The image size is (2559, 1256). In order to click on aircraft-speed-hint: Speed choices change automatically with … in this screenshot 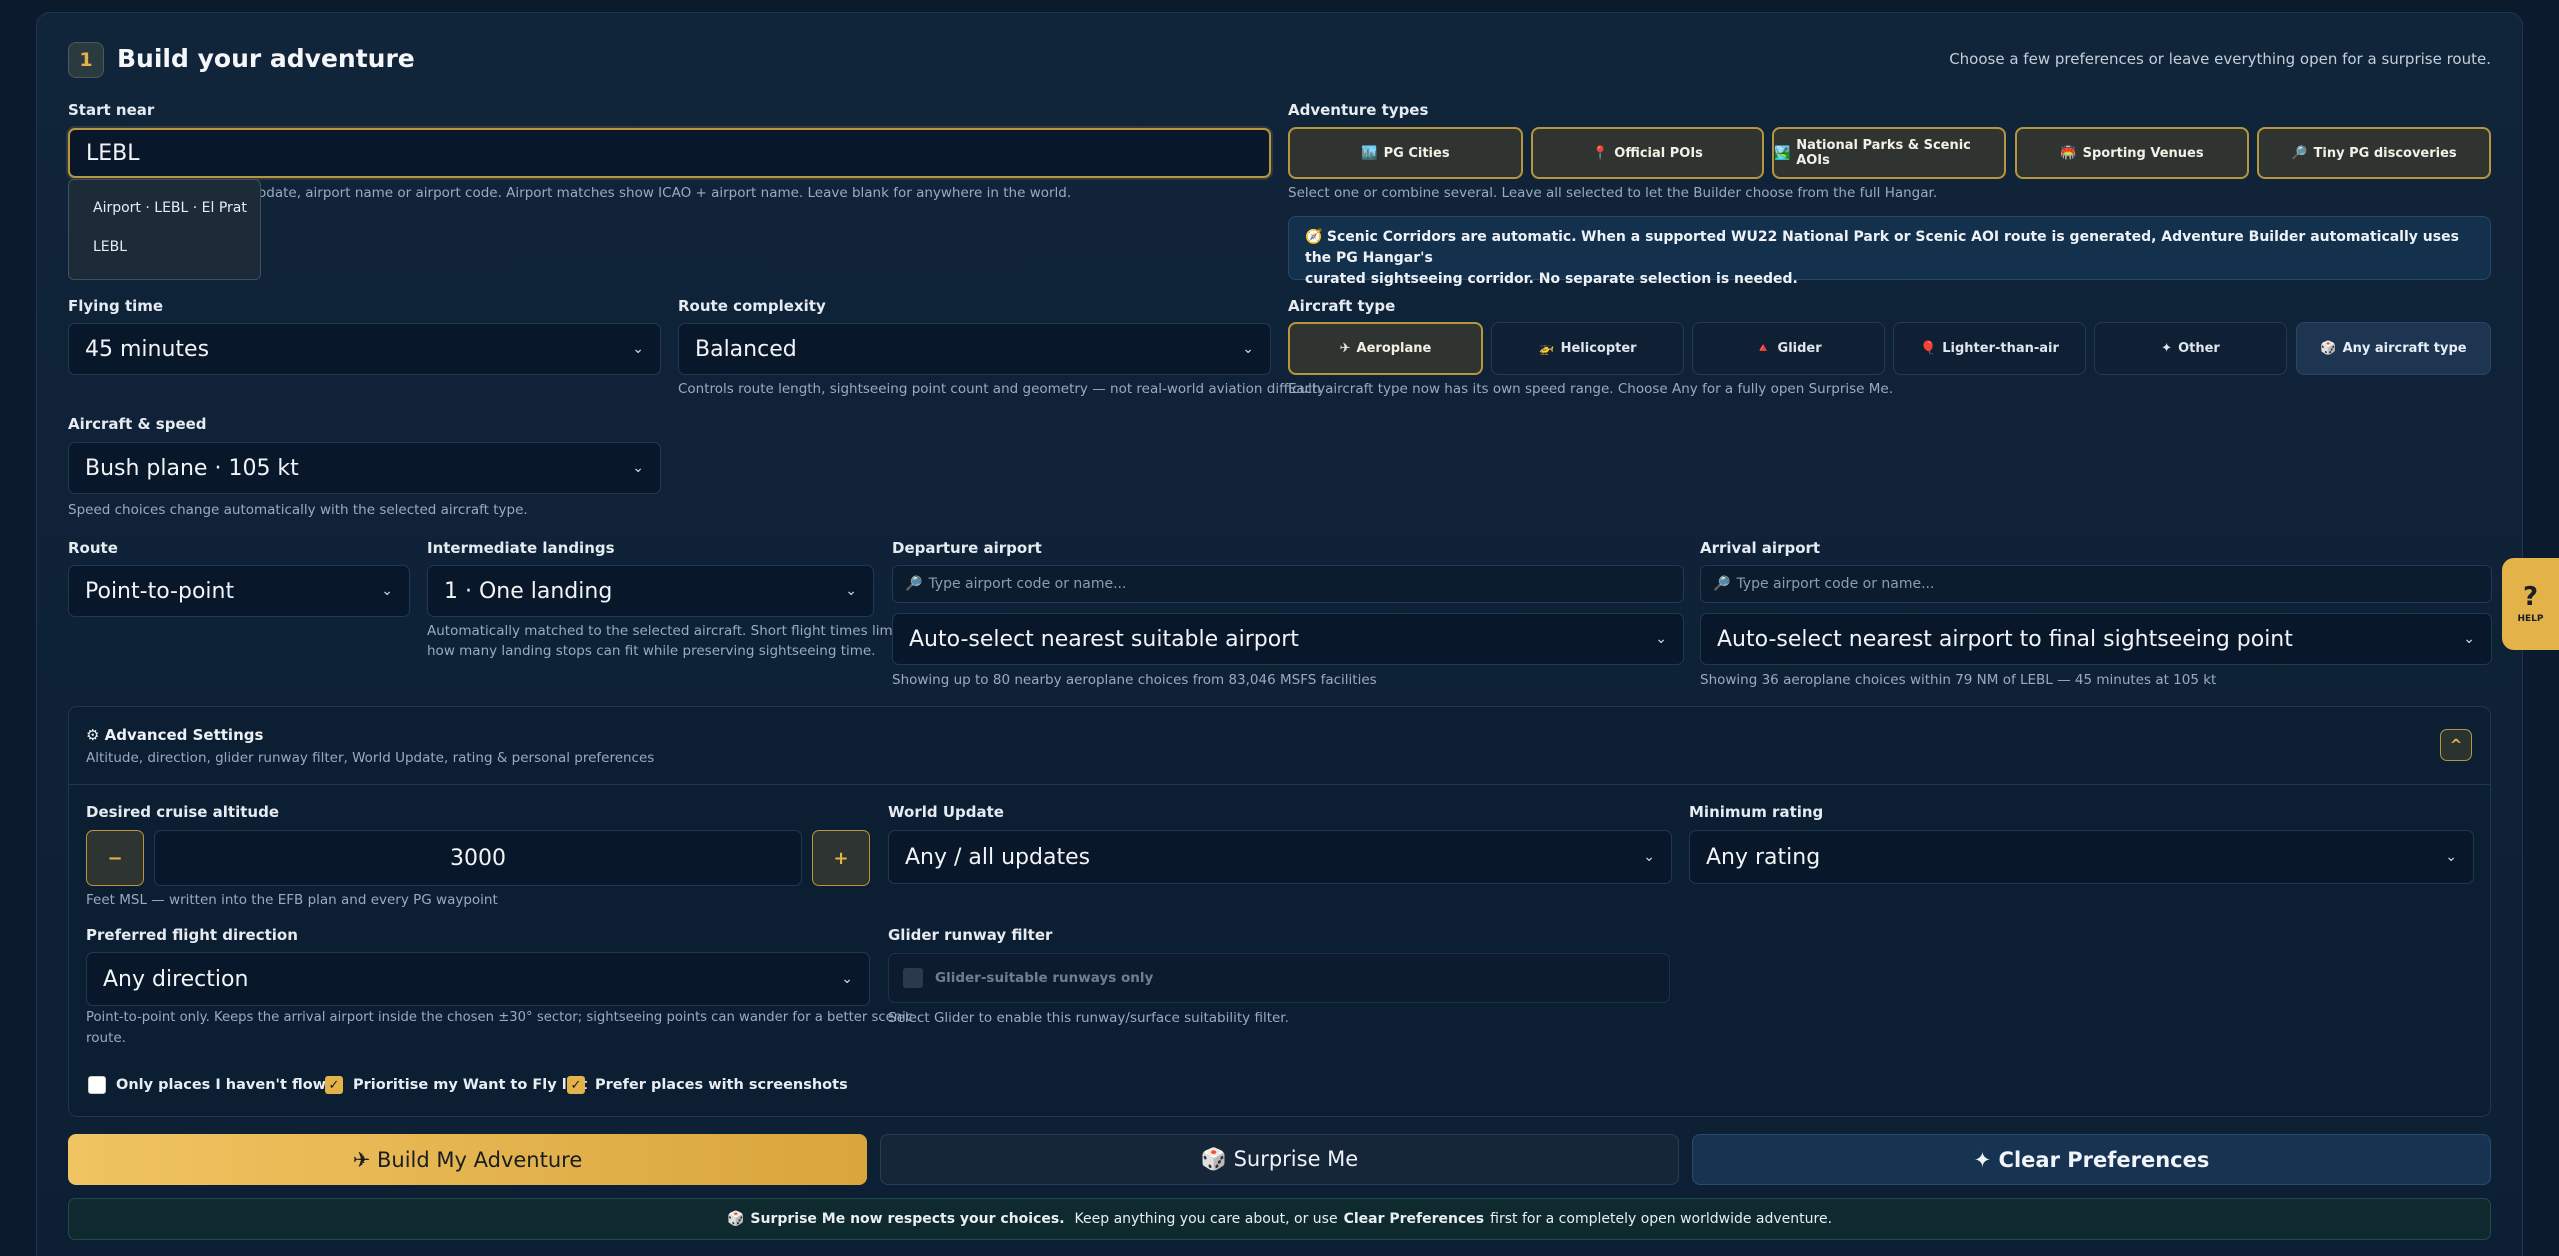, I will do `click(298, 510)`.